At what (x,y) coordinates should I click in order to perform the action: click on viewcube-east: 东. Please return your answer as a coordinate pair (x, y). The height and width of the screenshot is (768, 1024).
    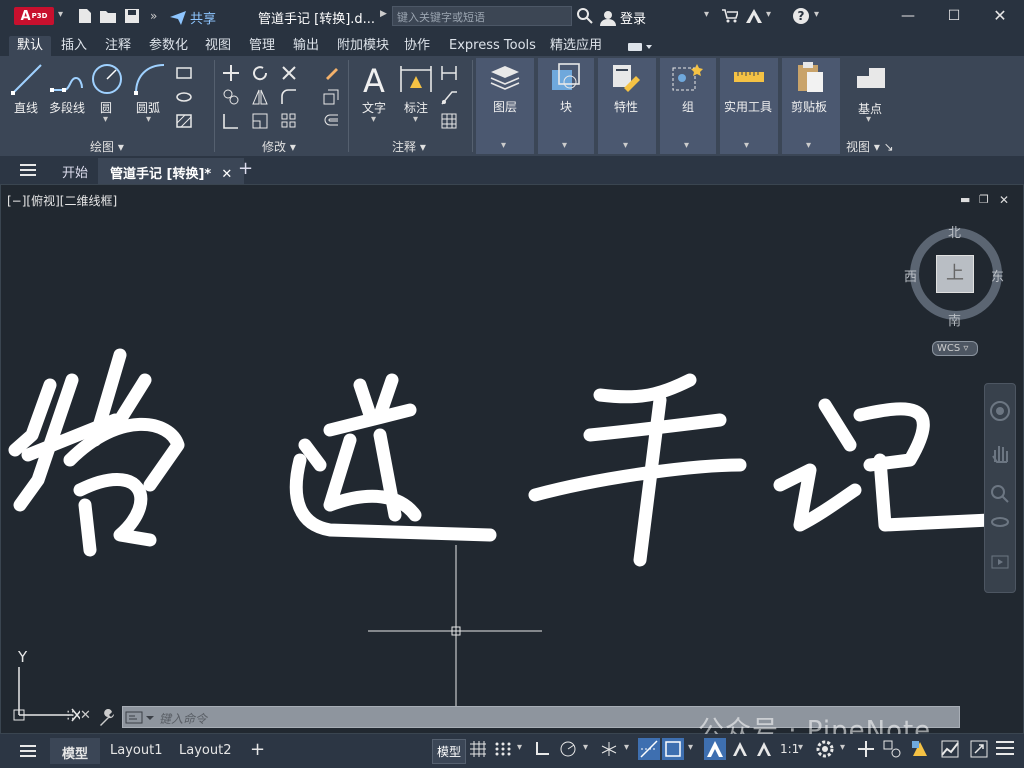
    Looking at the image, I should click on (997, 275).